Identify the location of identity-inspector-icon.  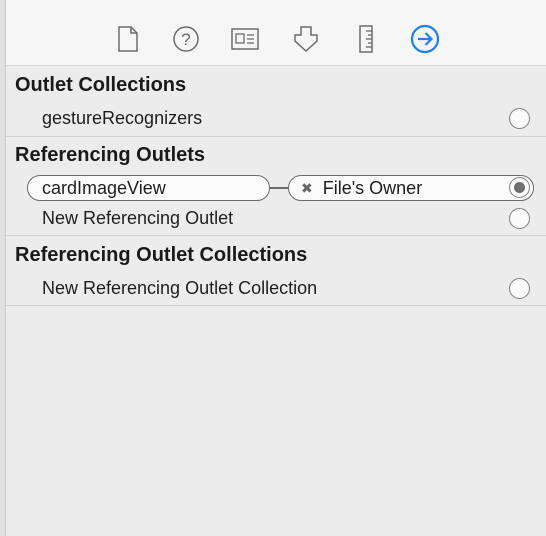
(245, 39).